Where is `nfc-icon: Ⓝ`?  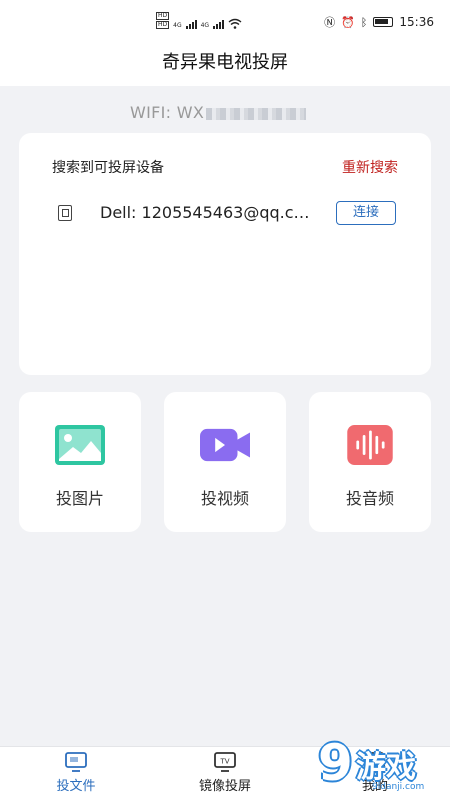
nfc-icon: Ⓝ is located at coordinates (330, 22).